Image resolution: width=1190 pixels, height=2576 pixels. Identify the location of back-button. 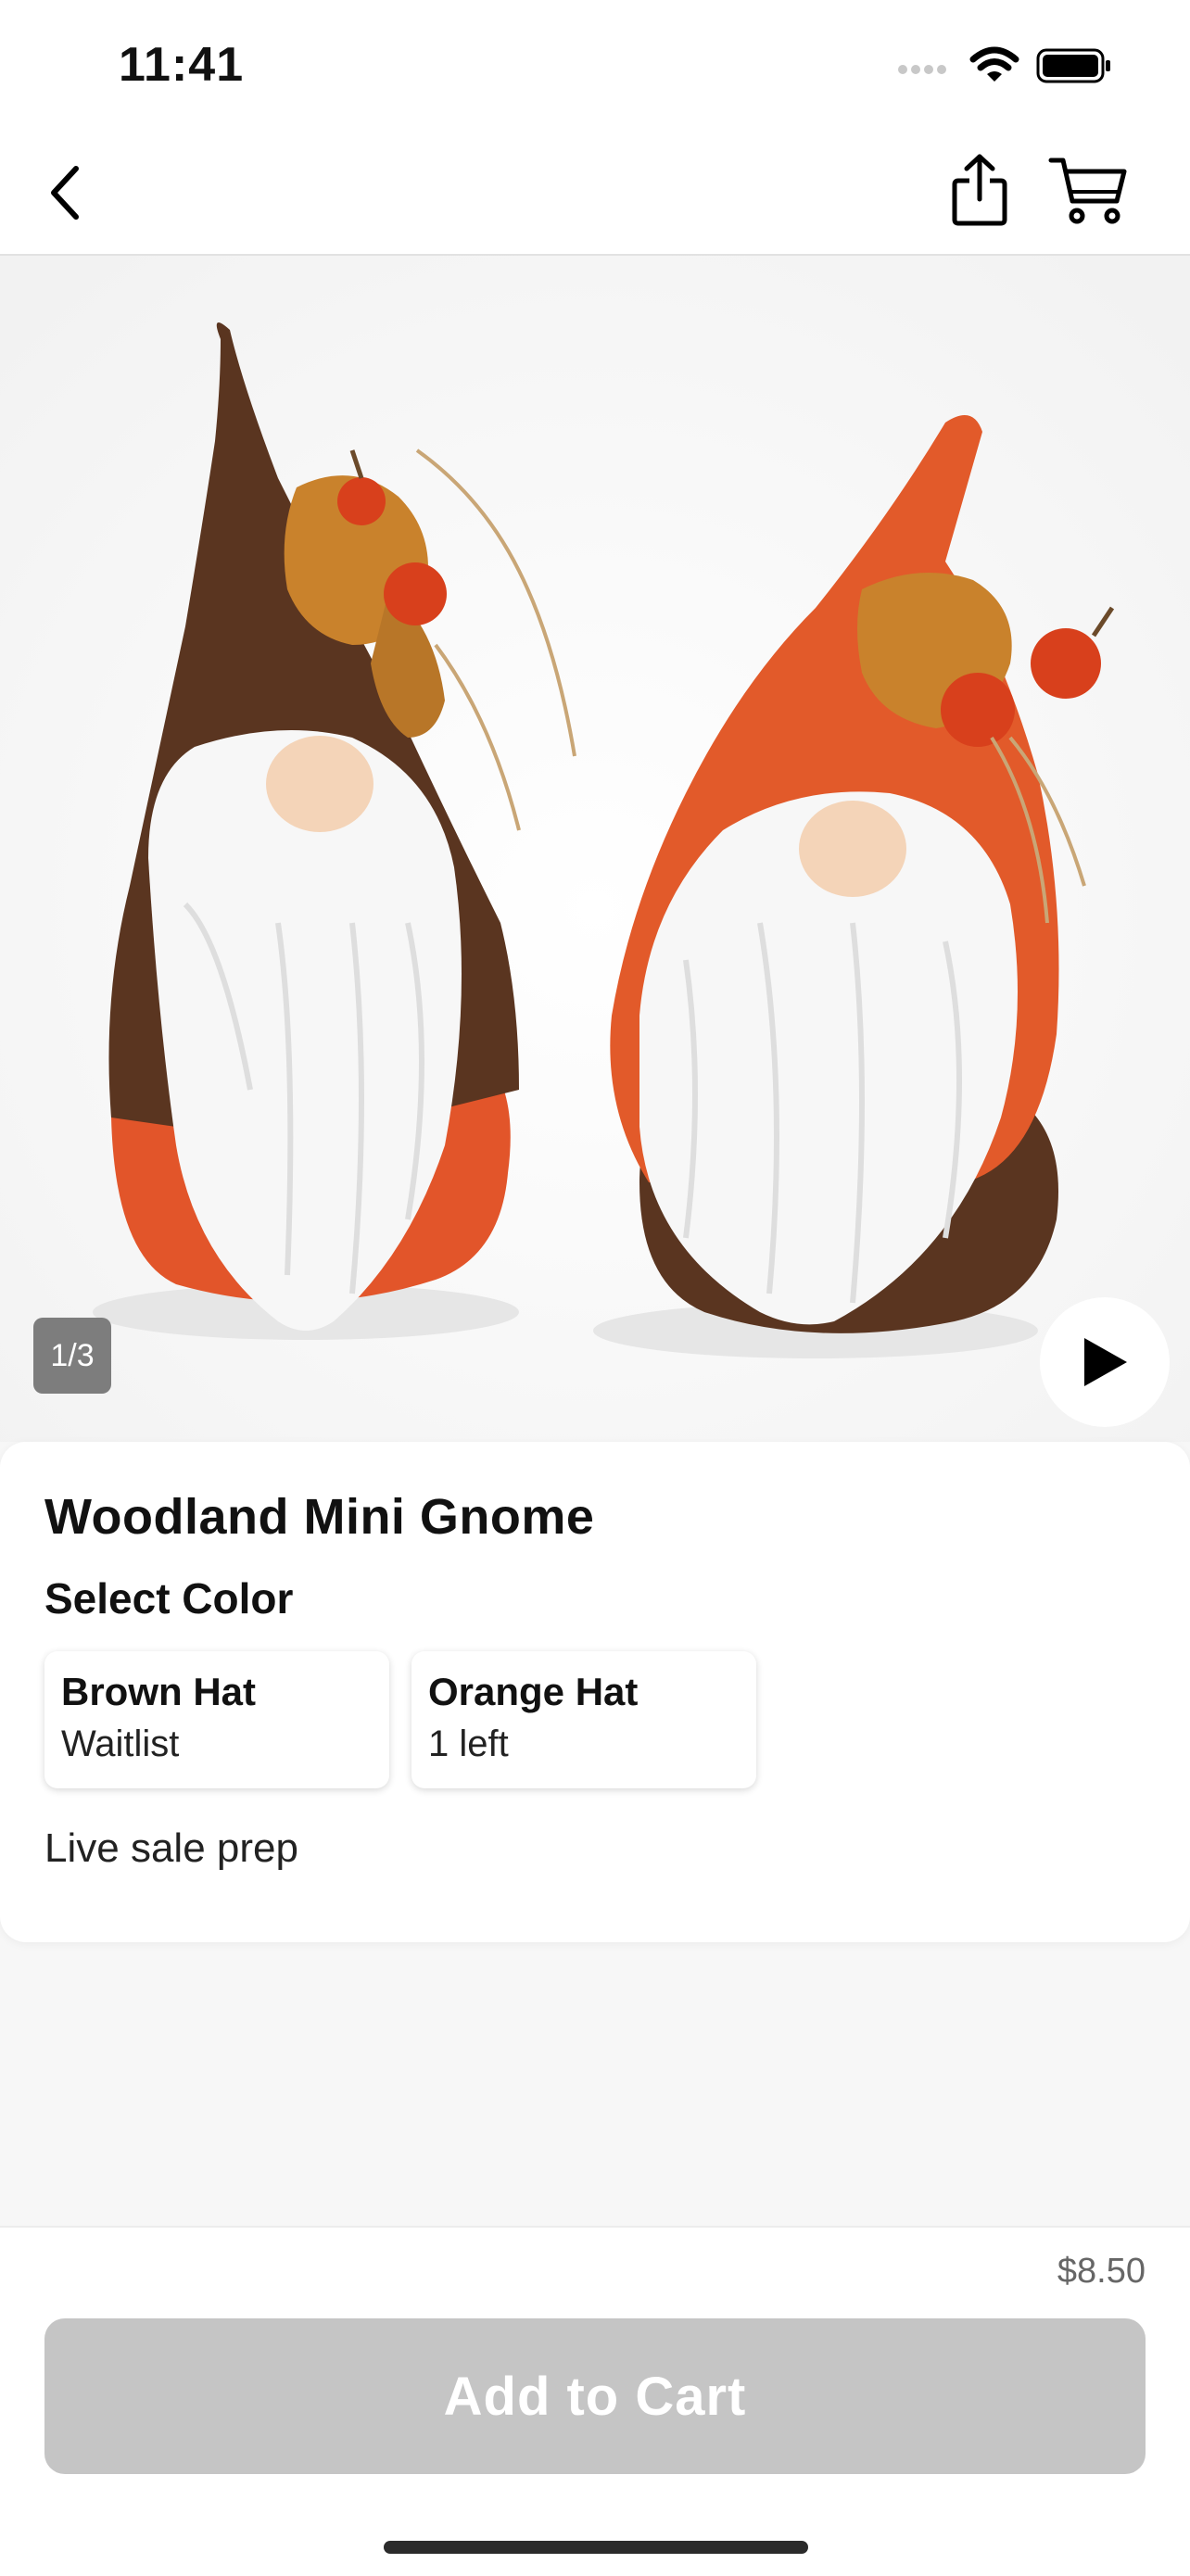
(65, 193).